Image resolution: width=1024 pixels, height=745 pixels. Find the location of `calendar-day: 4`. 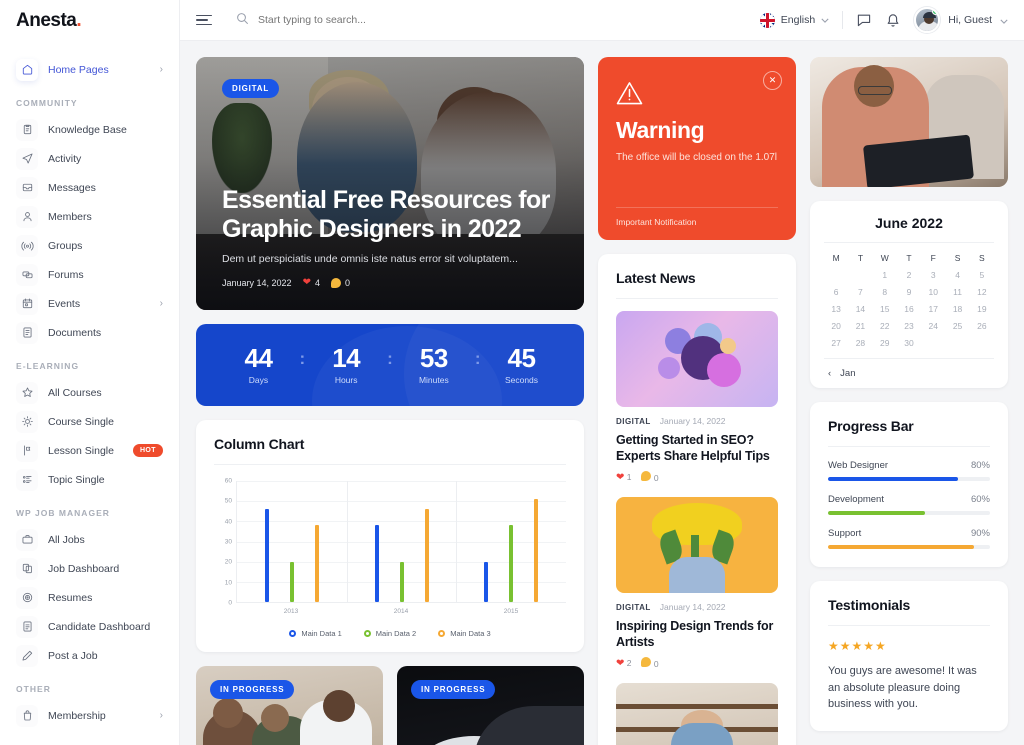

calendar-day: 4 is located at coordinates (957, 275).